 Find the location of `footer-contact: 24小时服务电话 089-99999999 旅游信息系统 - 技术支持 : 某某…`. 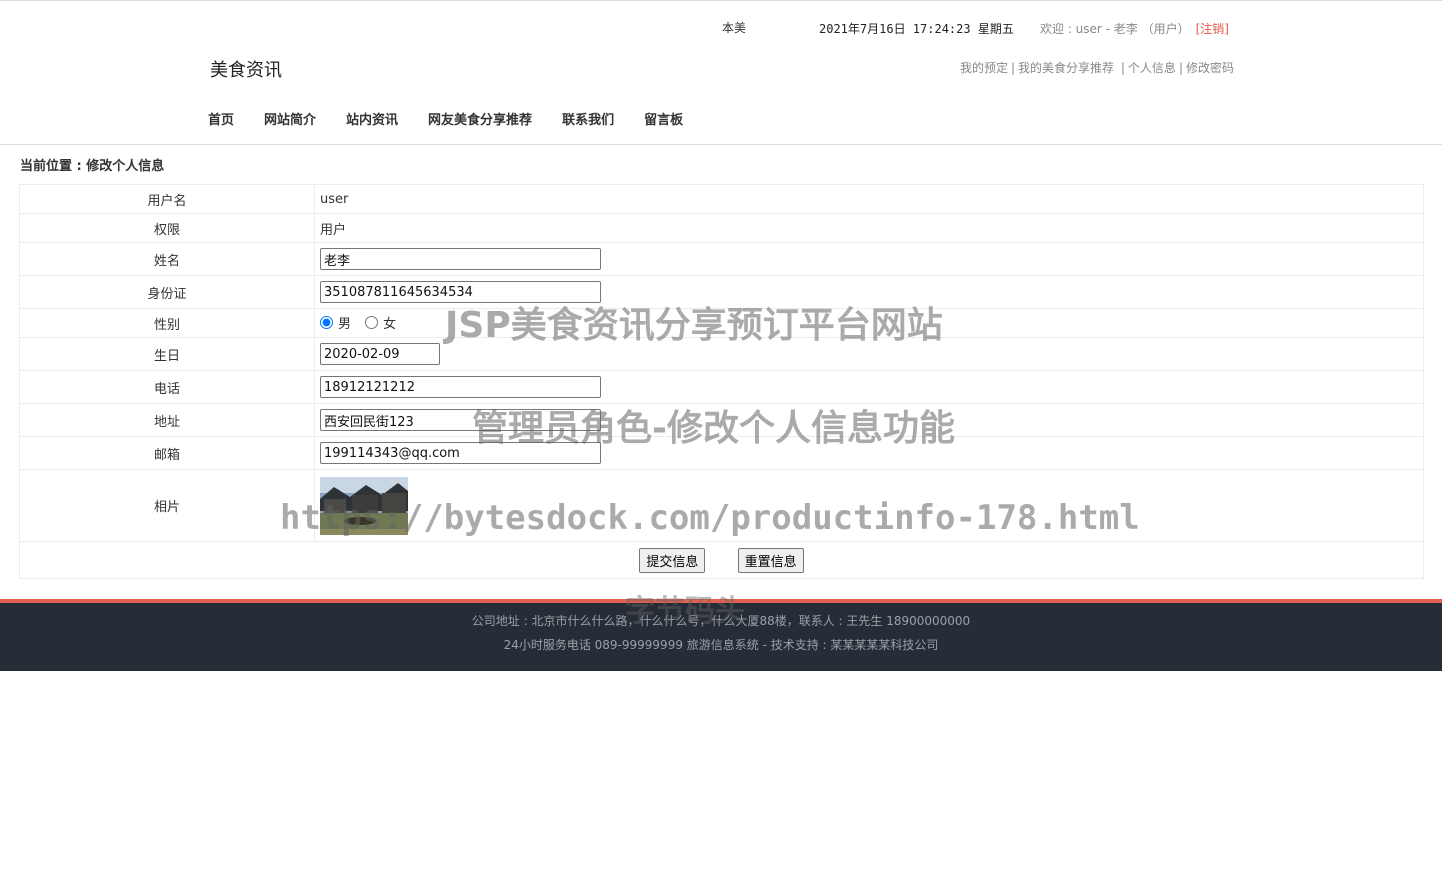

footer-contact: 24小时服务电话 089-99999999 旅游信息系统 - 技术支持 : 某某… is located at coordinates (721, 645).